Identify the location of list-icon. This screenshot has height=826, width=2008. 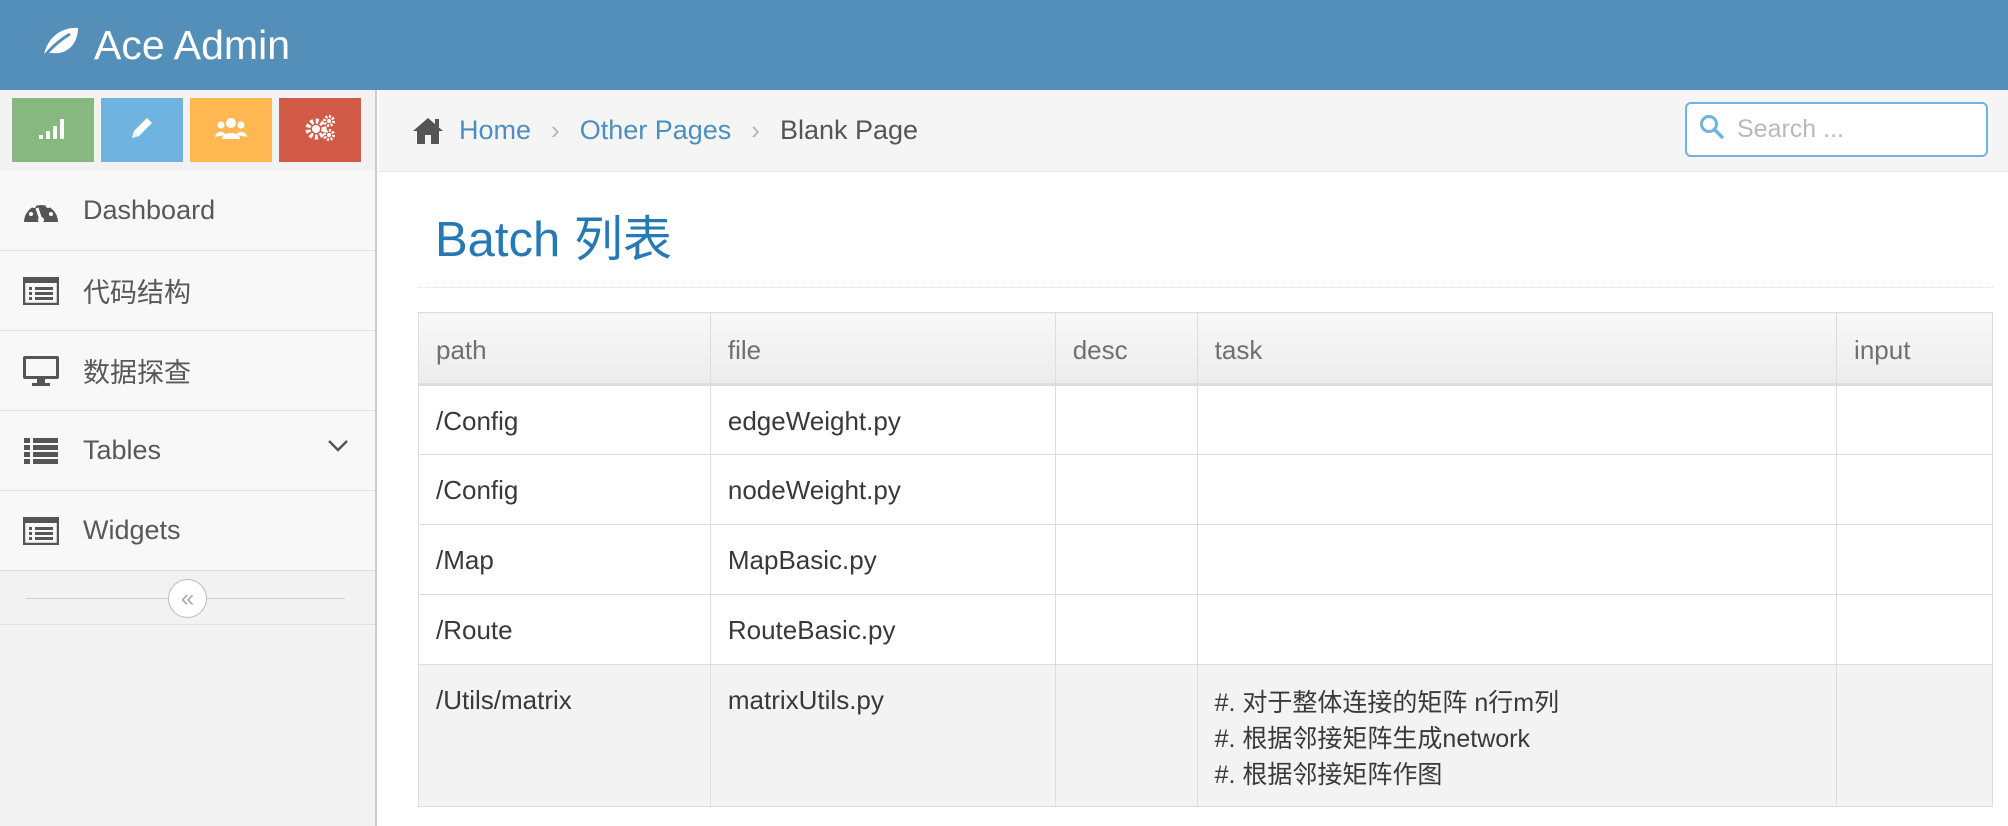
(41, 451).